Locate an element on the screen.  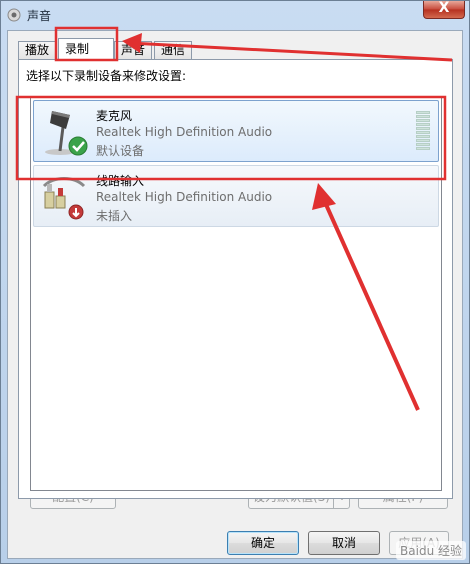
tab-recording: 录制 is located at coordinates (86, 49).